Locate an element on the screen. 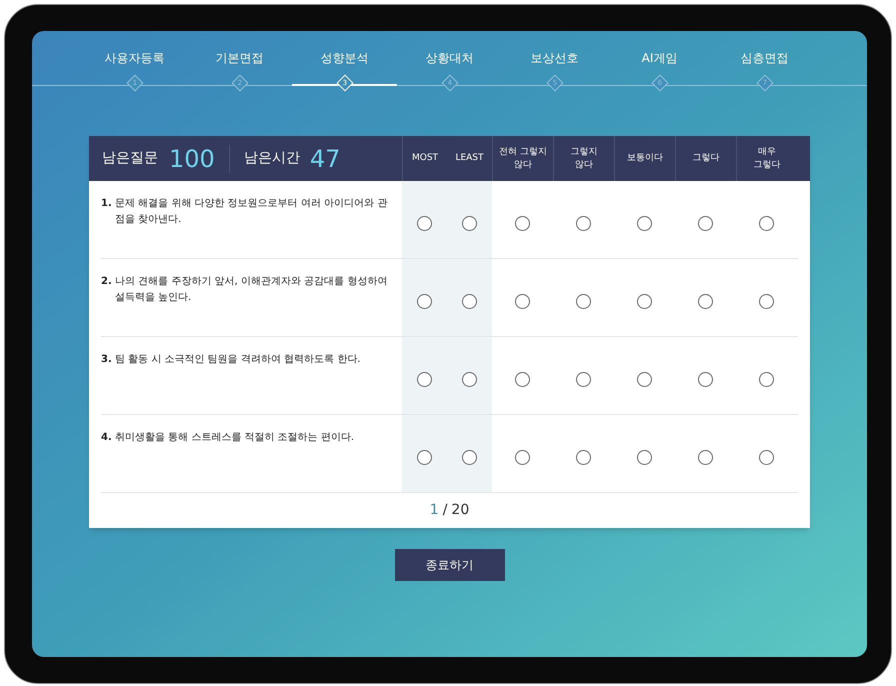 The height and width of the screenshot is (686, 896). column-heading: 보통이다 is located at coordinates (645, 158).